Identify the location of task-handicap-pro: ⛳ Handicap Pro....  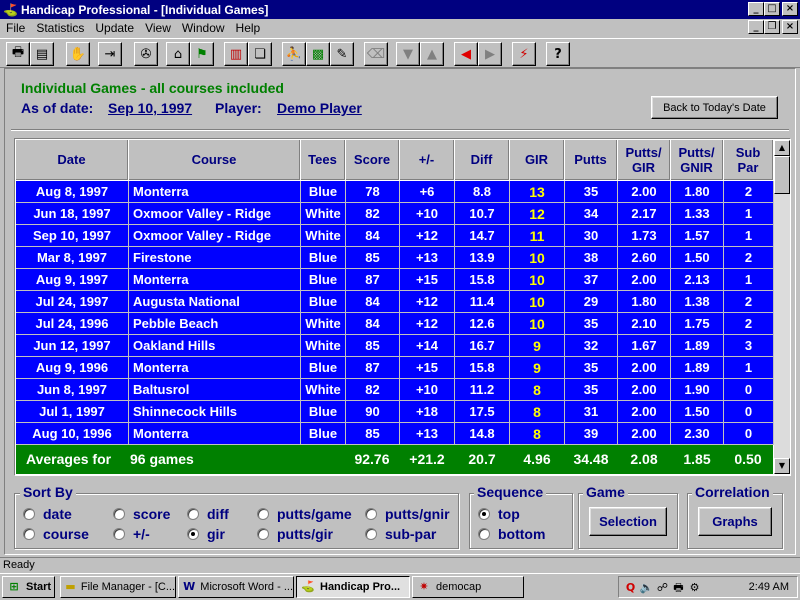
(353, 587).